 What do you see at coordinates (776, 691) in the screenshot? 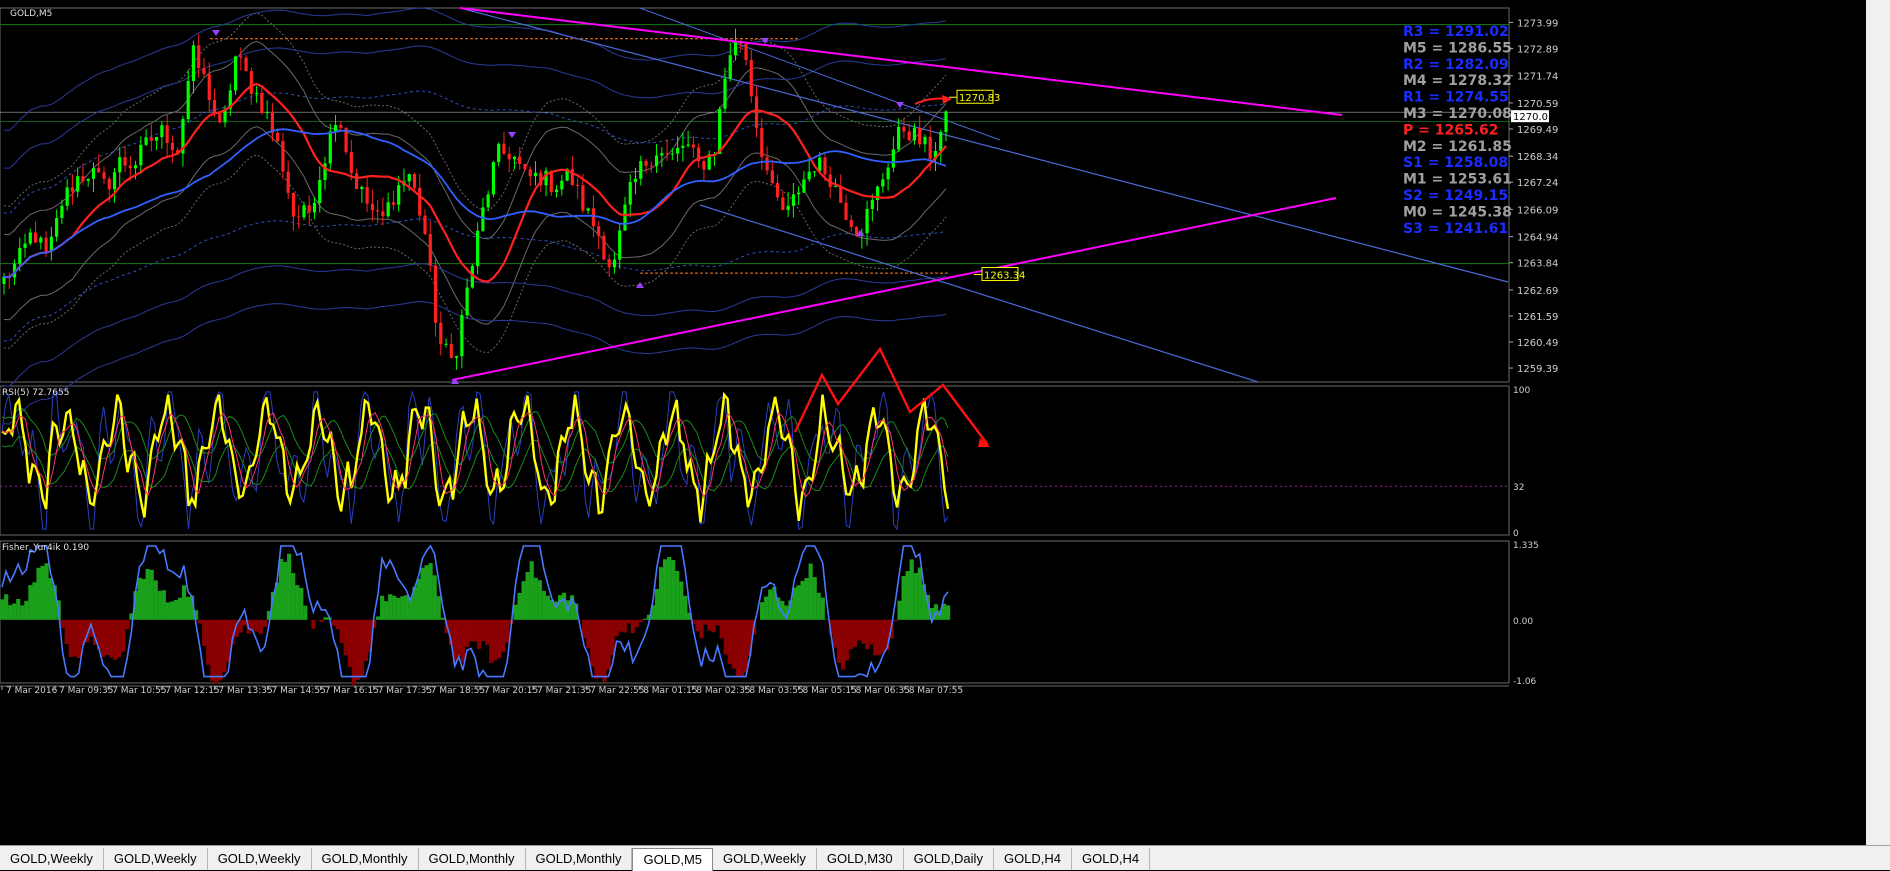
I see `time-tick-label: 8 Mar 03:55` at bounding box center [776, 691].